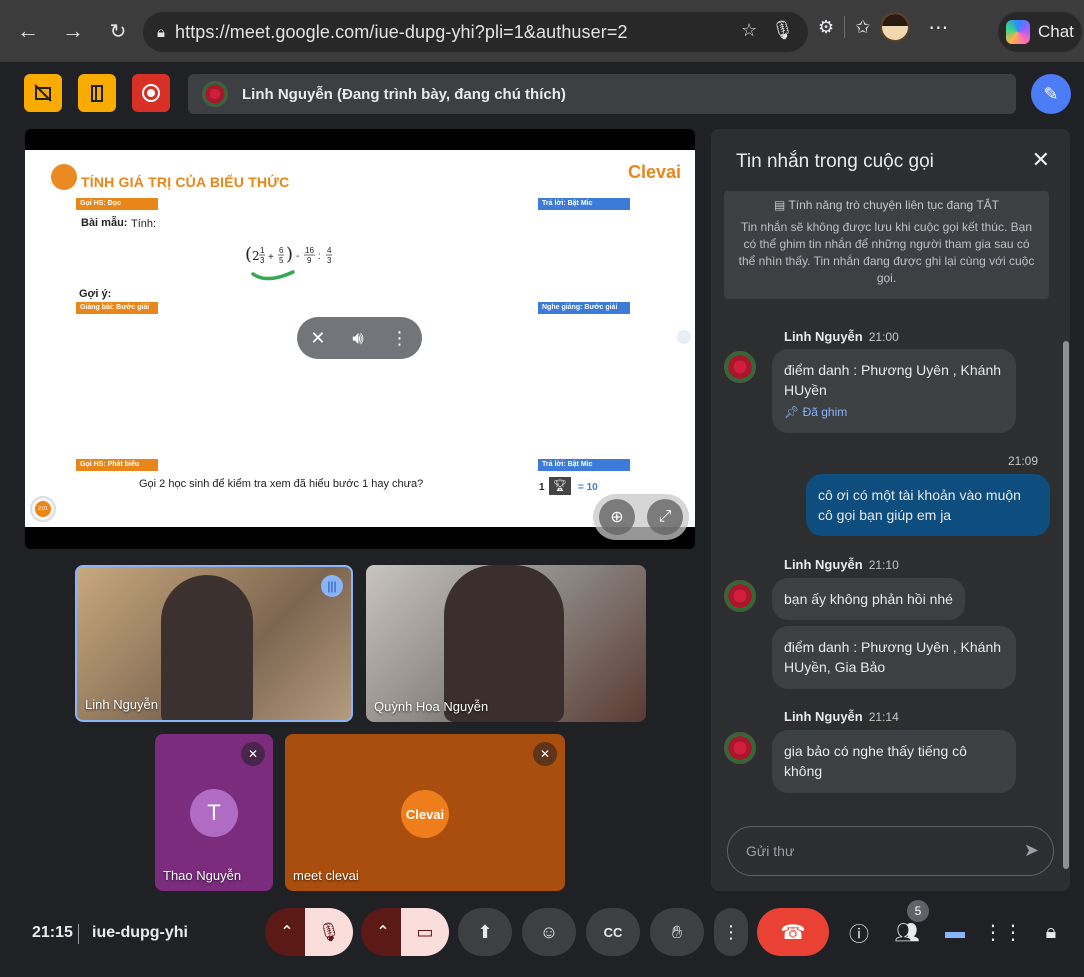  What do you see at coordinates (43, 93) in the screenshot?
I see `annotation-off-button` at bounding box center [43, 93].